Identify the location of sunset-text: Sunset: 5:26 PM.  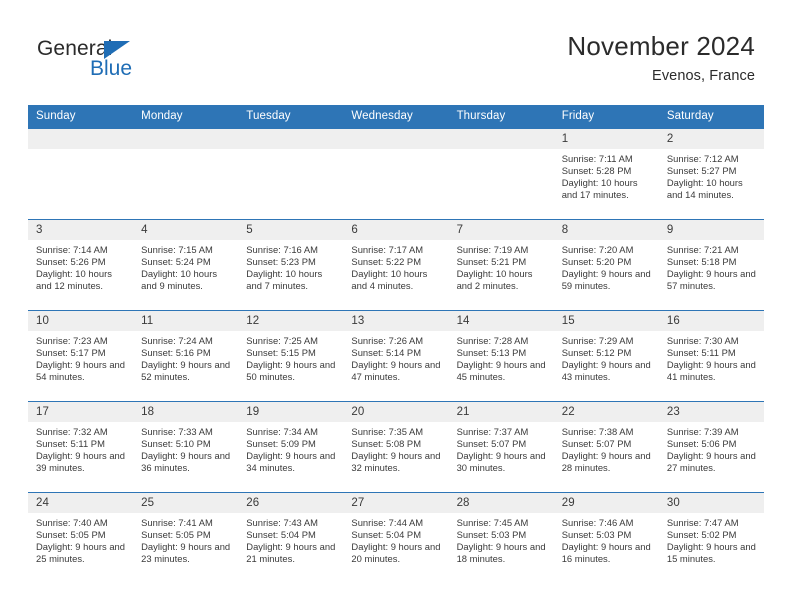
(71, 261).